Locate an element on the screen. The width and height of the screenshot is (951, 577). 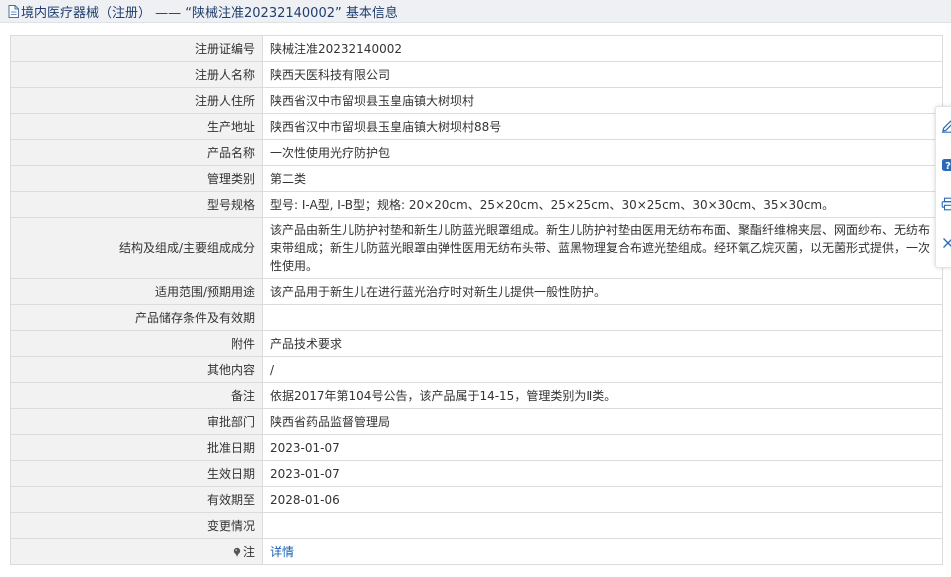
table-row: 批准日期 2023-01-07 is located at coordinates (476, 447).